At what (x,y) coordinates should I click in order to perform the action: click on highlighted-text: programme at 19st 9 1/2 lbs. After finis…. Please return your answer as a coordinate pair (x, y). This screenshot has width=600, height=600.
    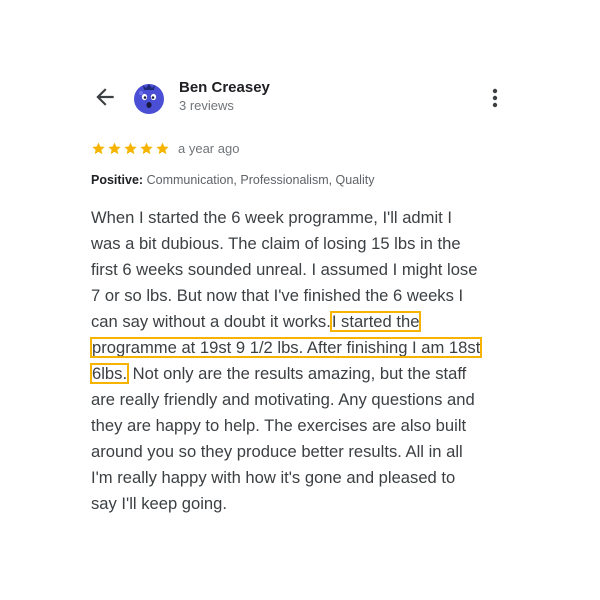
    Looking at the image, I should click on (286, 347).